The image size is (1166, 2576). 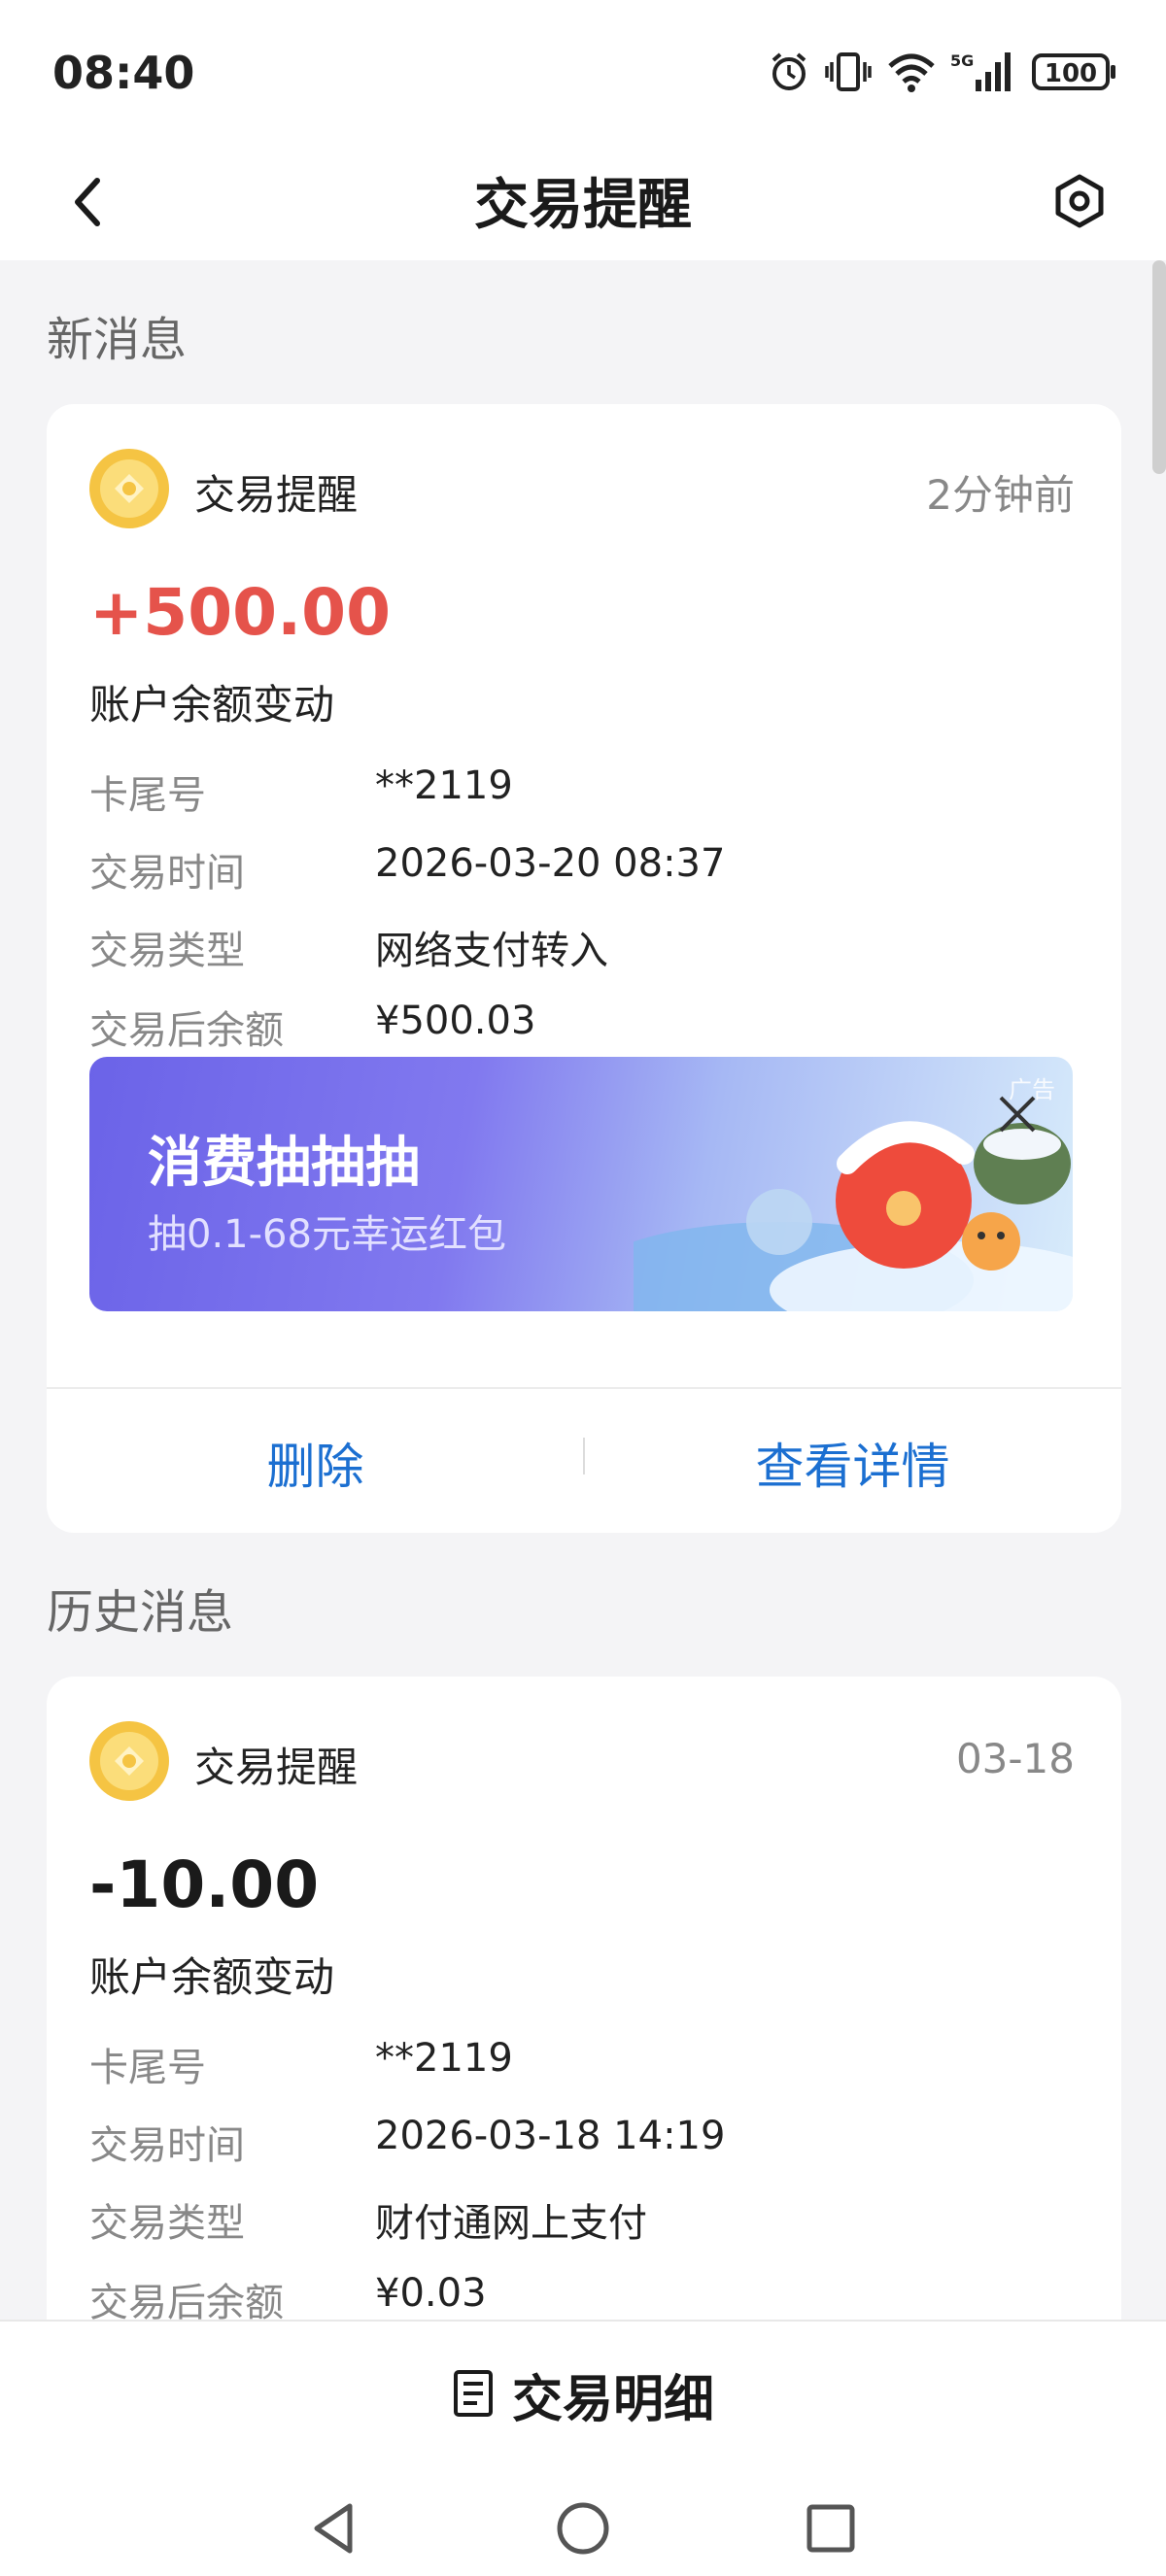 What do you see at coordinates (1071, 73) in the screenshot?
I see `battery-level: 100` at bounding box center [1071, 73].